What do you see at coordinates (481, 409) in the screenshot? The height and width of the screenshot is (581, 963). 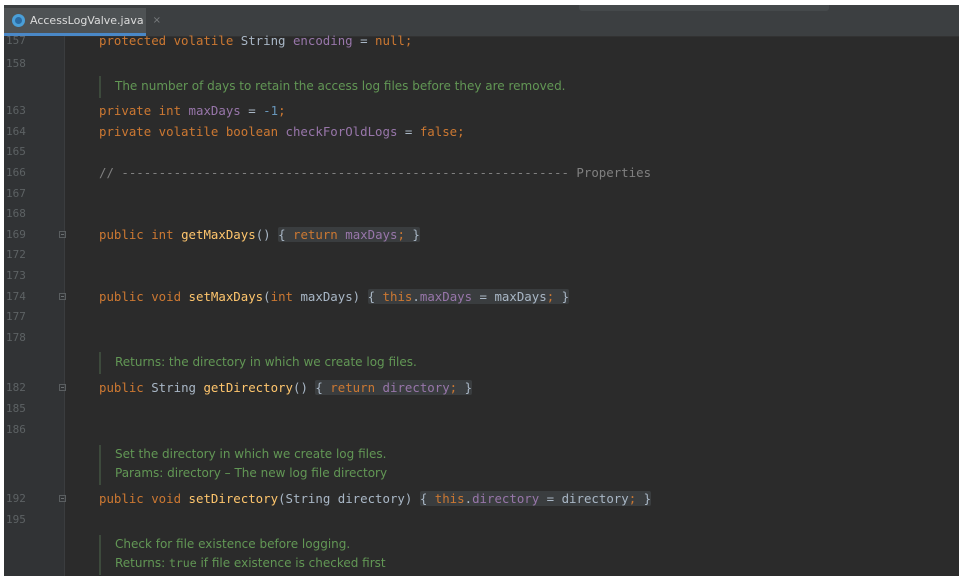 I see `code-line: 185` at bounding box center [481, 409].